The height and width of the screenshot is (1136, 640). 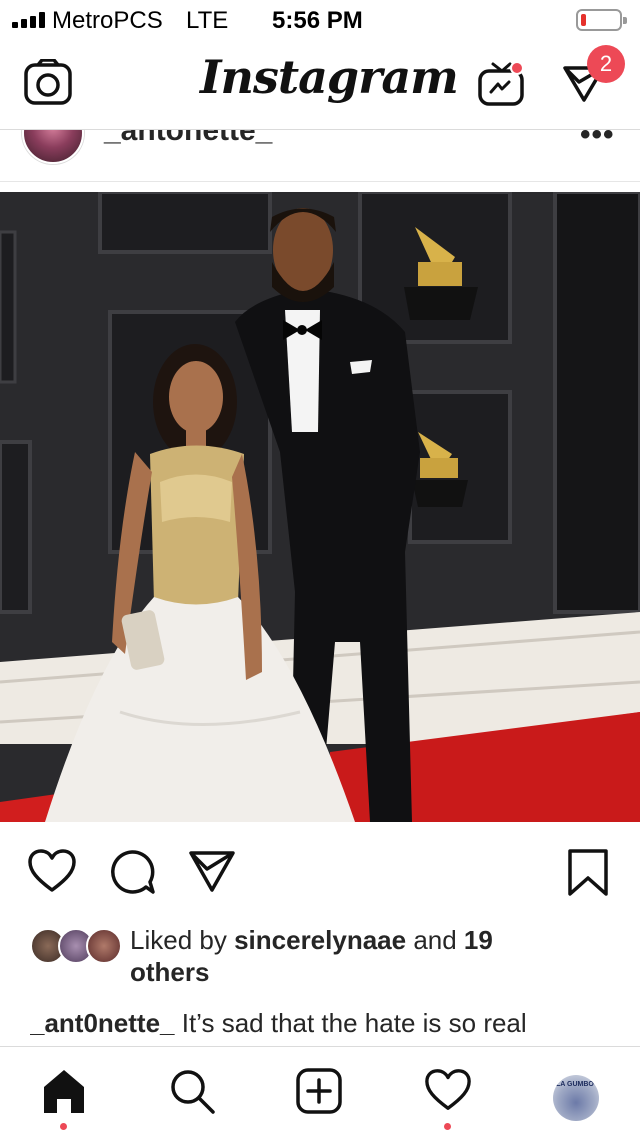 What do you see at coordinates (63, 1126) in the screenshot?
I see `home-active-dot` at bounding box center [63, 1126].